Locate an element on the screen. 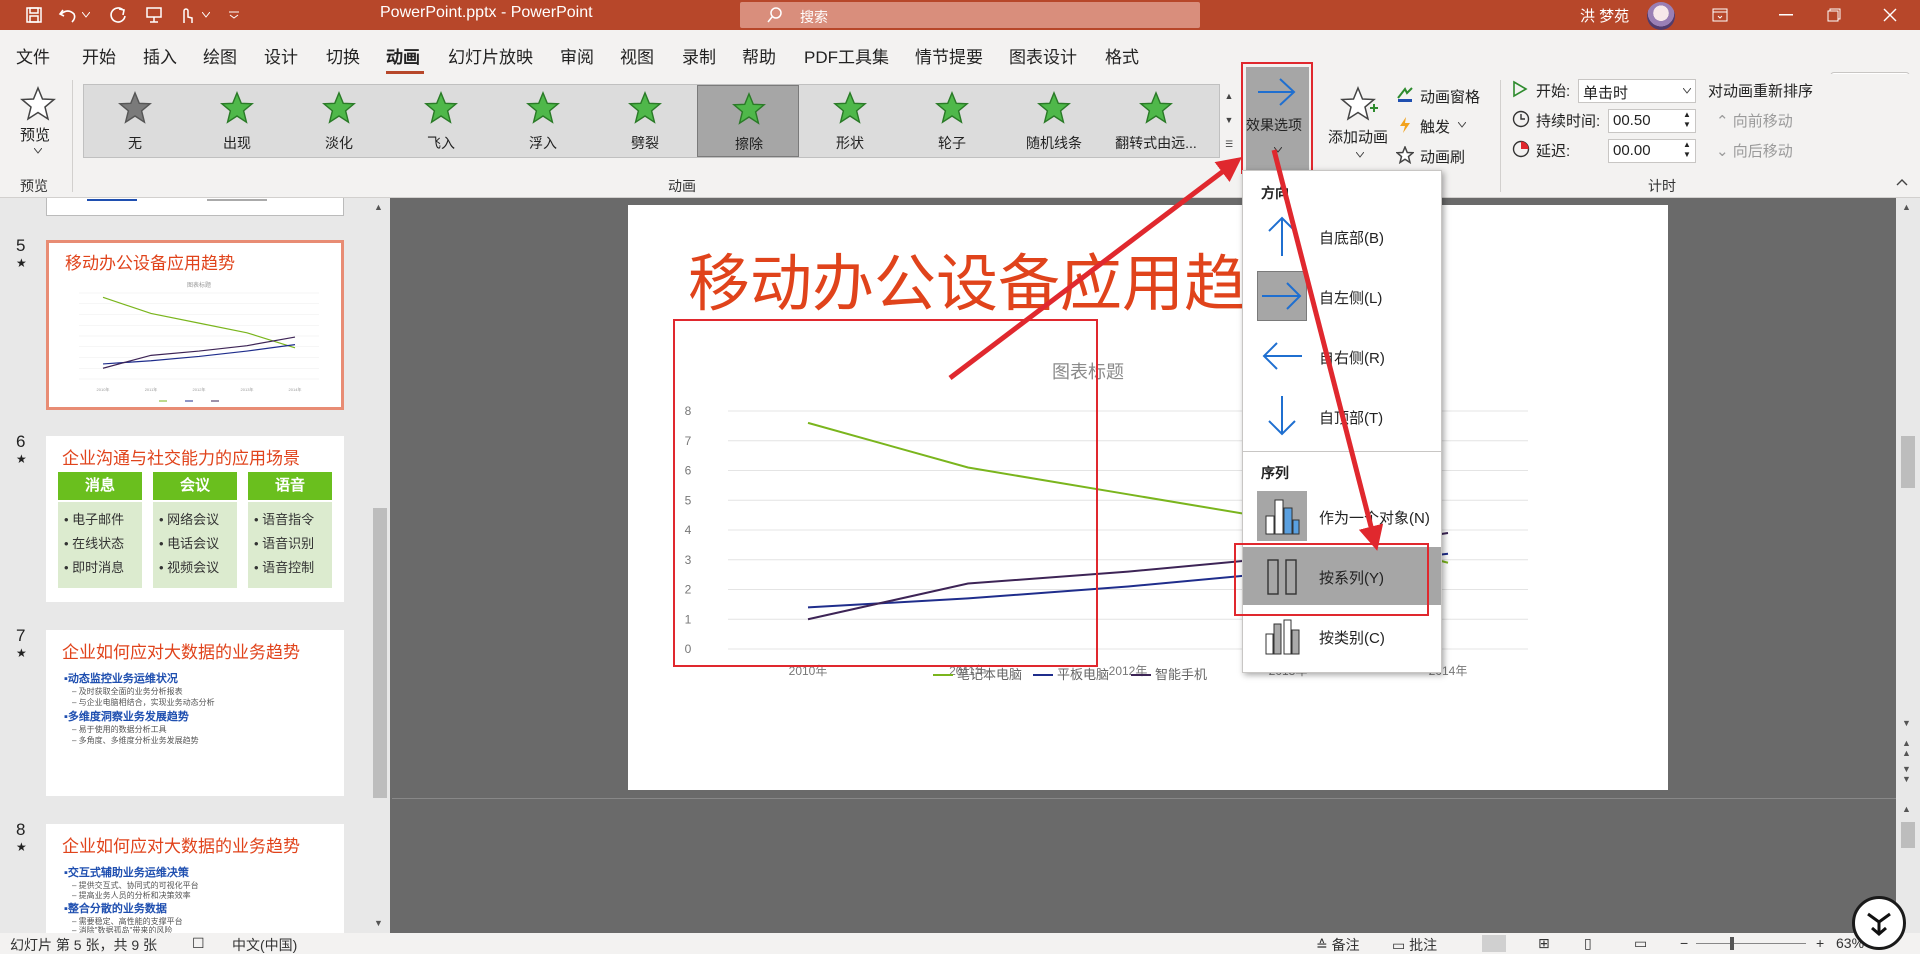 This screenshot has height=954, width=1920. direction-from-right: 自右侧(R) is located at coordinates (1342, 356).